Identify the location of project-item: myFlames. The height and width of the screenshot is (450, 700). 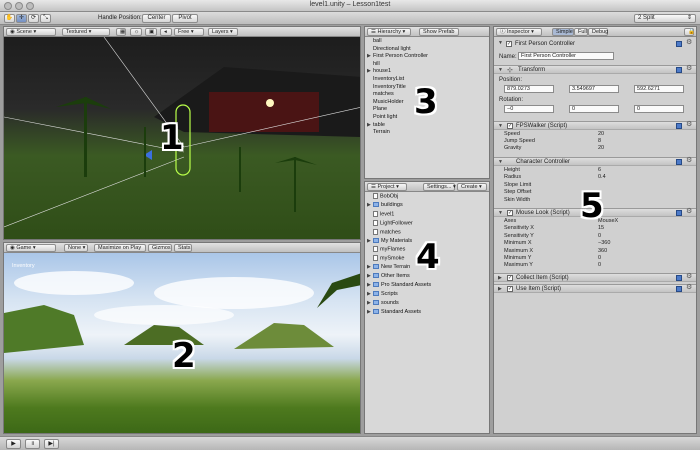
(386, 249).